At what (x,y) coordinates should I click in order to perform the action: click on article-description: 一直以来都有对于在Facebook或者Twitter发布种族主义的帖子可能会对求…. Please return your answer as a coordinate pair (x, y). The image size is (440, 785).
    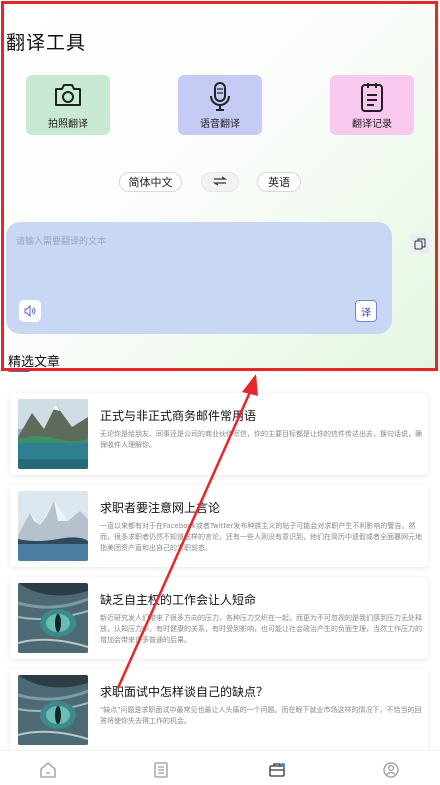
    Looking at the image, I should click on (261, 537).